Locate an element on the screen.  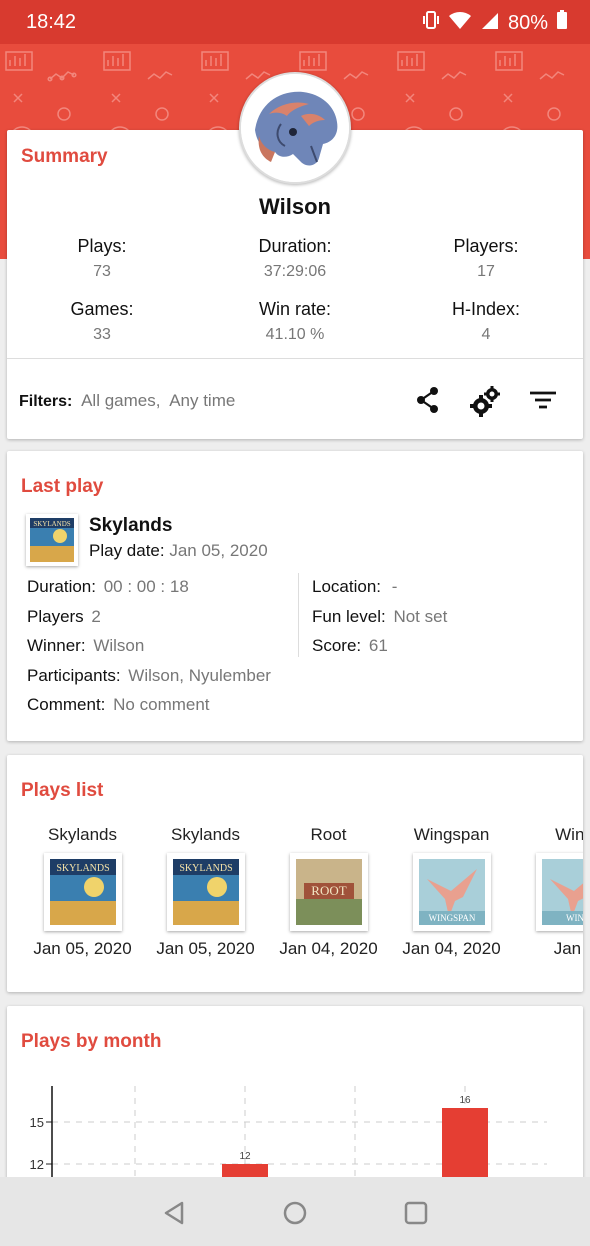
duration-label: Duration: is located at coordinates (61, 586).